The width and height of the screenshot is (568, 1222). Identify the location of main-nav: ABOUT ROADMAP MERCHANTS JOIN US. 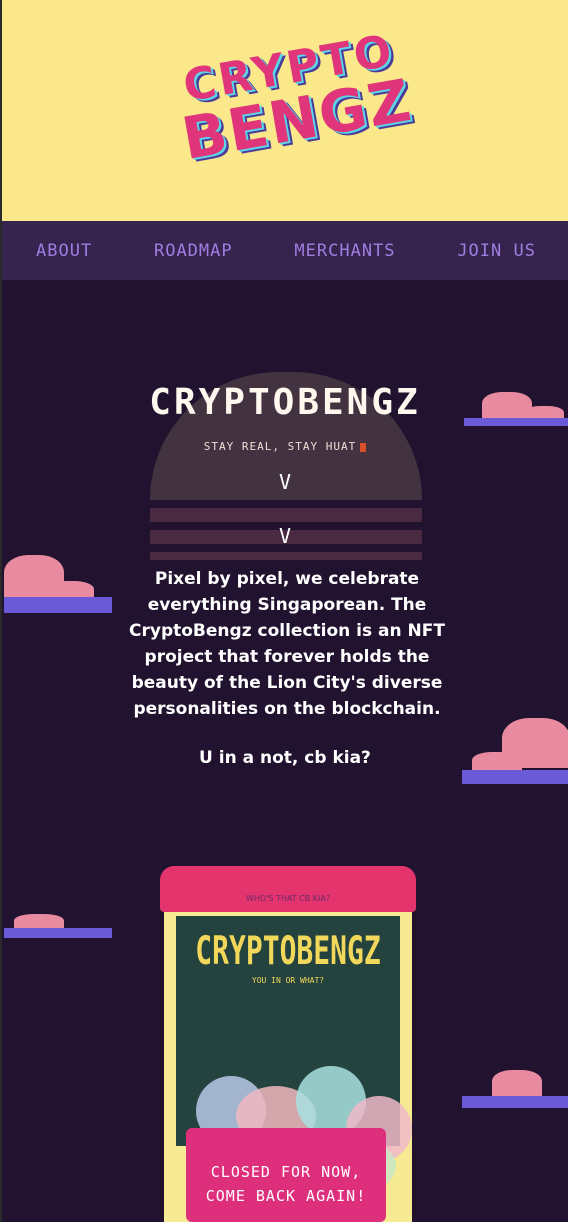
(285, 250).